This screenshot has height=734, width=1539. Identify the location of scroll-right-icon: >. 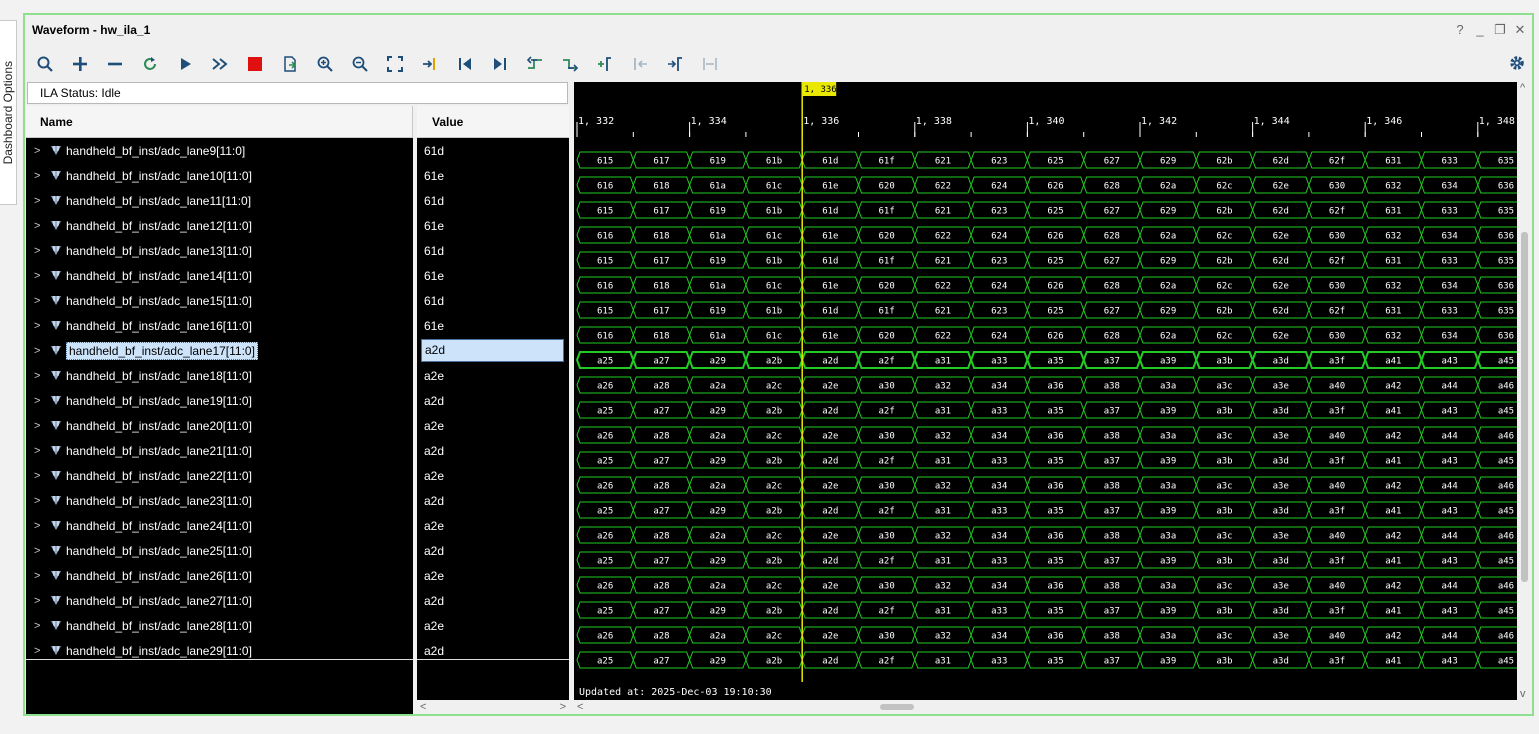
(563, 707).